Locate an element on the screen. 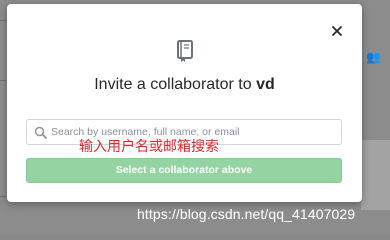  dialog-title-prefix: Invite a collaborator to is located at coordinates (175, 84).